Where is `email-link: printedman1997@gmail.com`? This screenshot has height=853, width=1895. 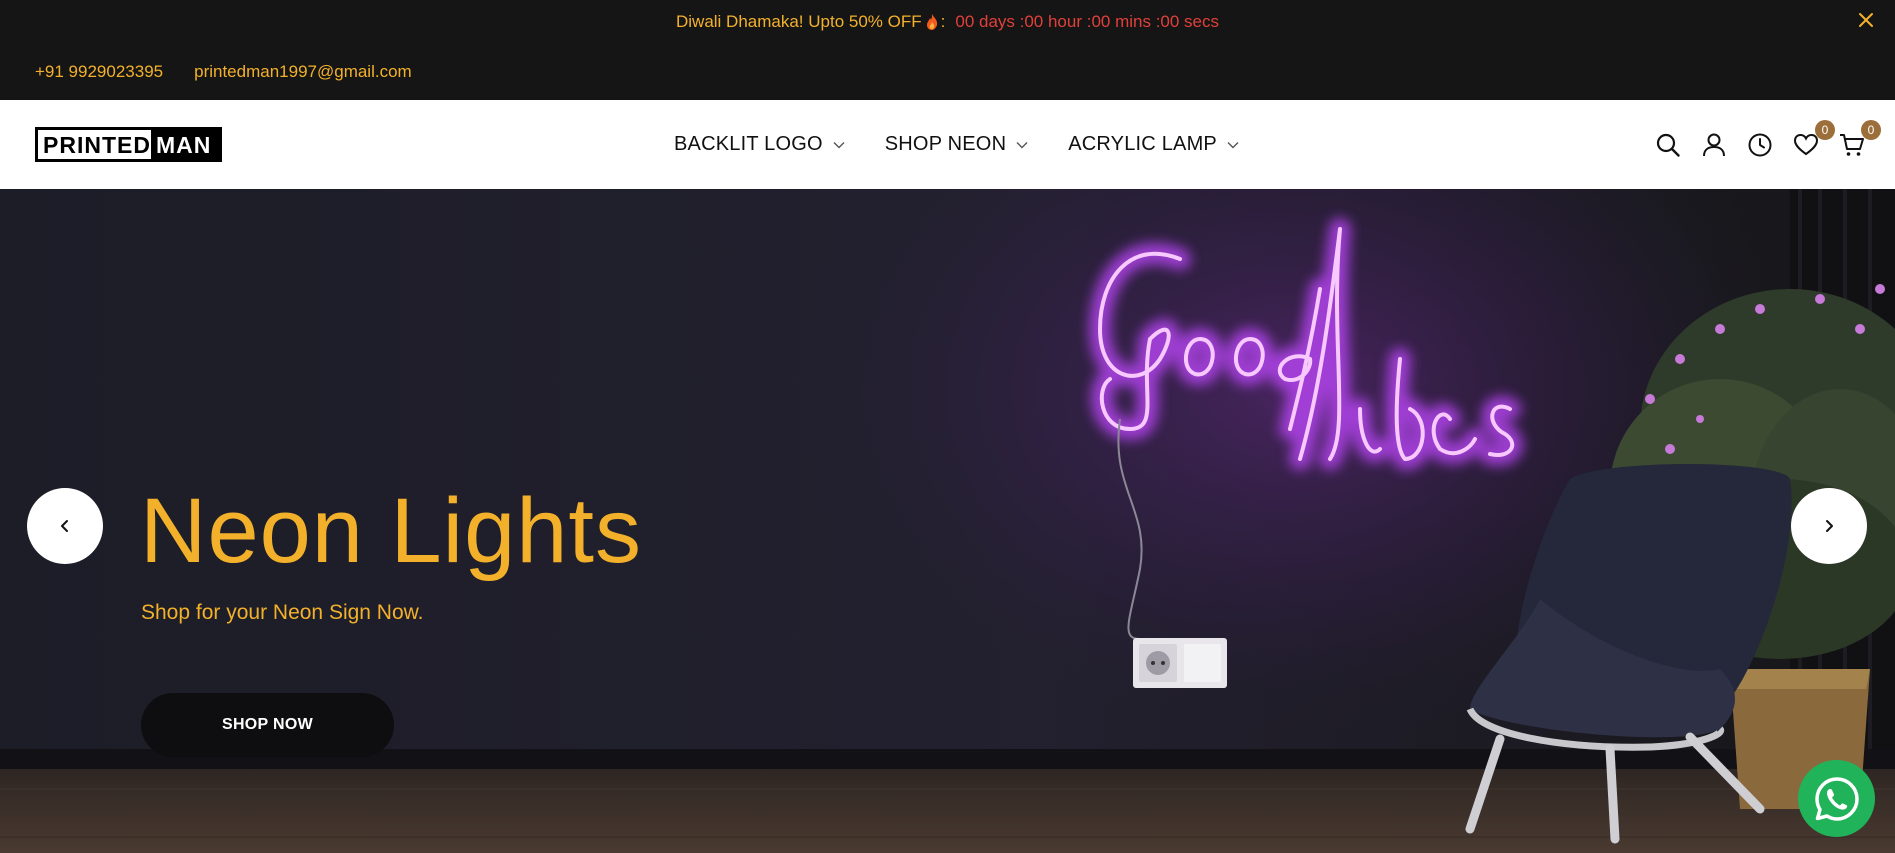 email-link: printedman1997@gmail.com is located at coordinates (303, 72).